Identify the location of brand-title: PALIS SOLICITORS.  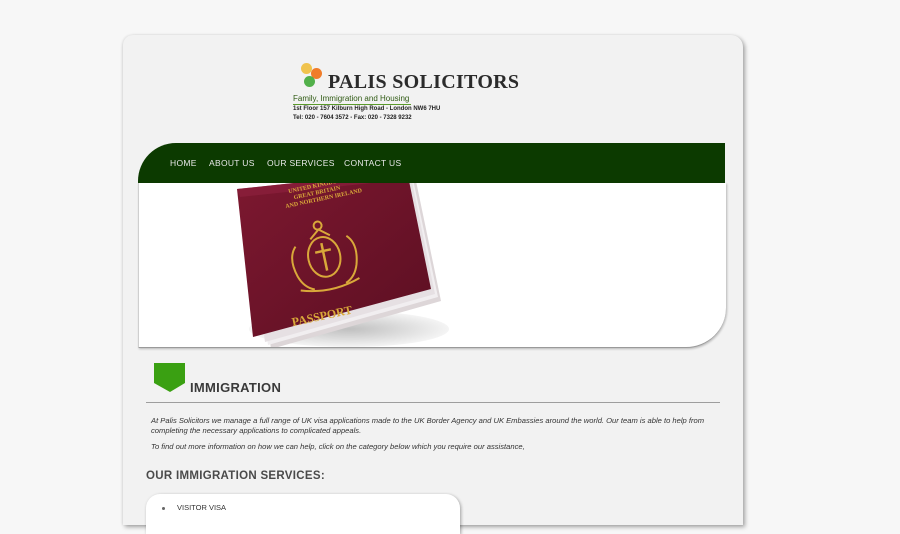
(423, 82).